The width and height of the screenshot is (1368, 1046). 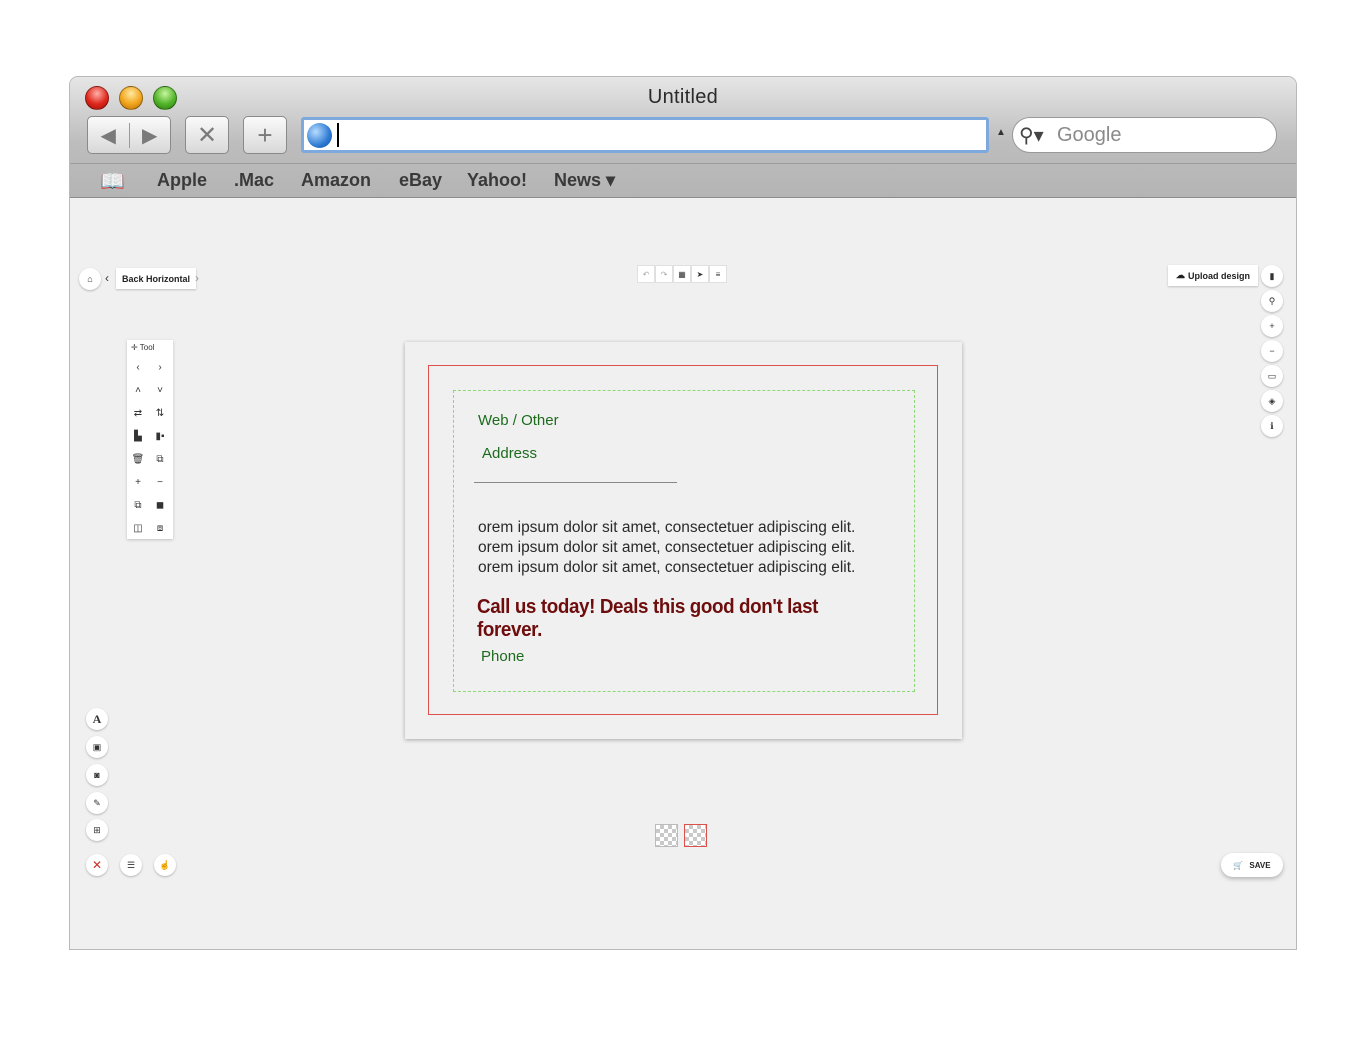 I want to click on book-icon: ▮, so click(x=1272, y=276).